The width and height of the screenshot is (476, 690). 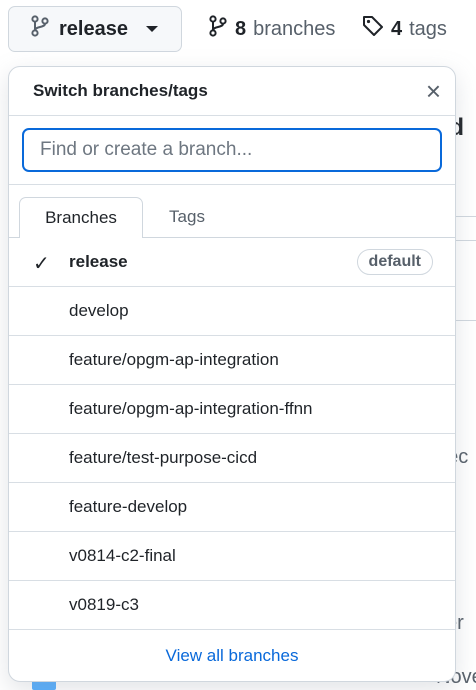 What do you see at coordinates (98, 261) in the screenshot?
I see `branch-name: release` at bounding box center [98, 261].